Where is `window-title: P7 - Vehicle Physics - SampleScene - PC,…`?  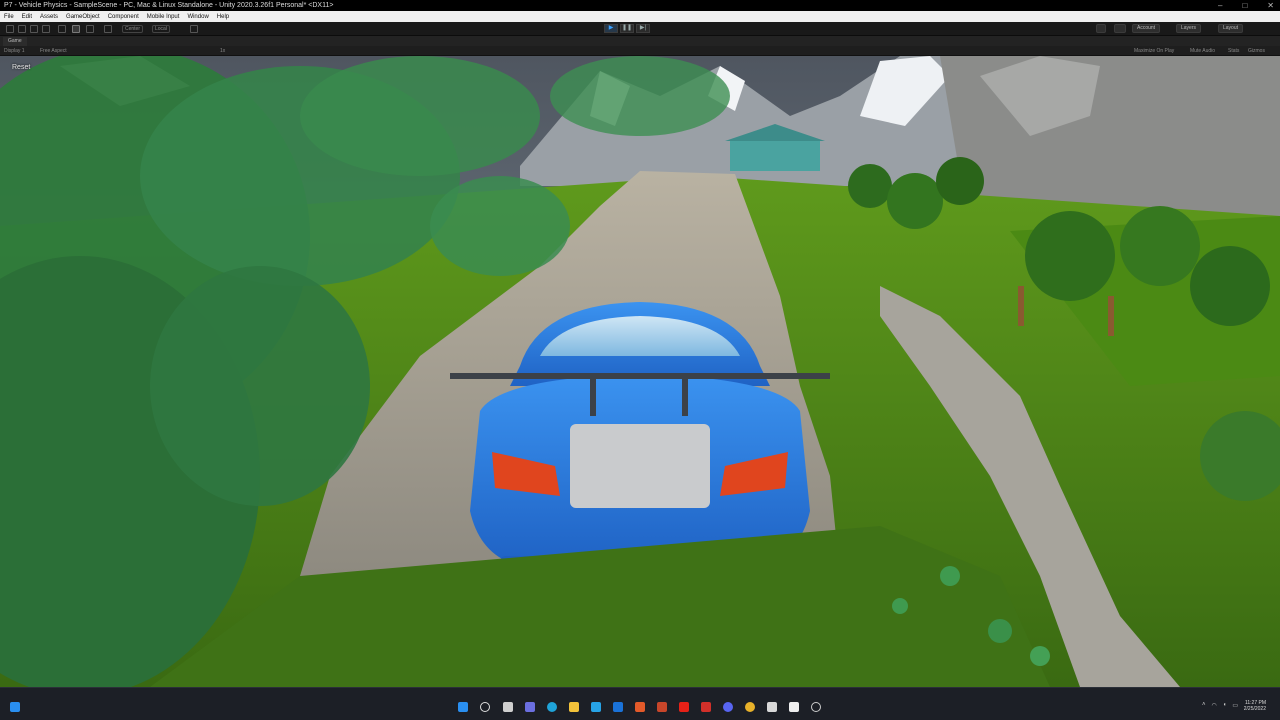 window-title: P7 - Vehicle Physics - SampleScene - PC,… is located at coordinates (169, 5).